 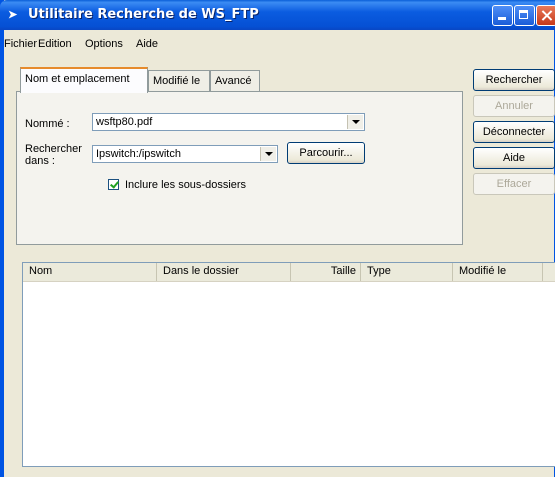 I want to click on menu-options: Options, so click(x=104, y=44).